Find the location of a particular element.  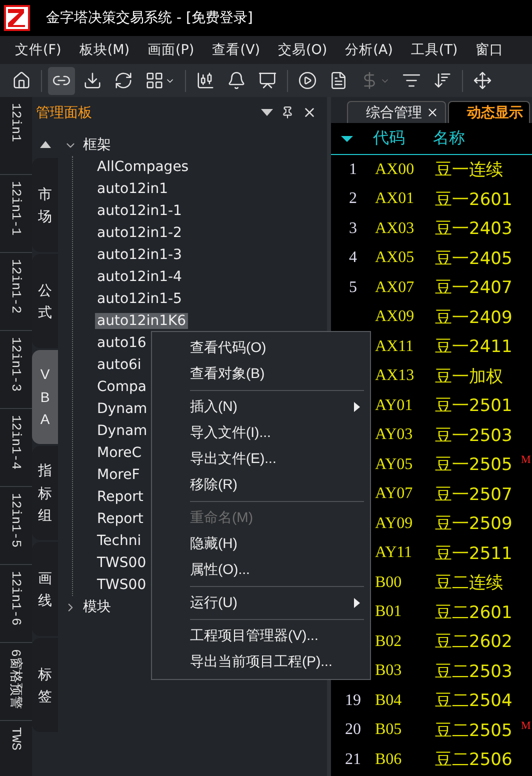

panel-tab: 公式 is located at coordinates (45, 301).